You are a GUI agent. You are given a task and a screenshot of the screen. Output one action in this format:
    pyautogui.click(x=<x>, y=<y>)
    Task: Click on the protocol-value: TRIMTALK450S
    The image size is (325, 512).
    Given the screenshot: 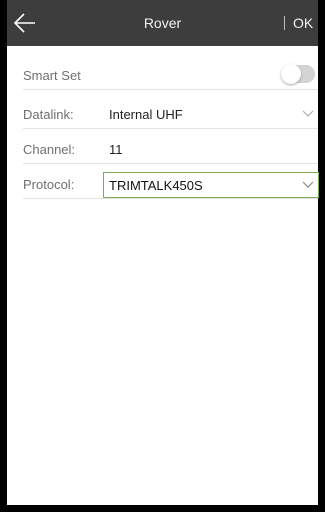 What is the action you would take?
    pyautogui.click(x=156, y=185)
    